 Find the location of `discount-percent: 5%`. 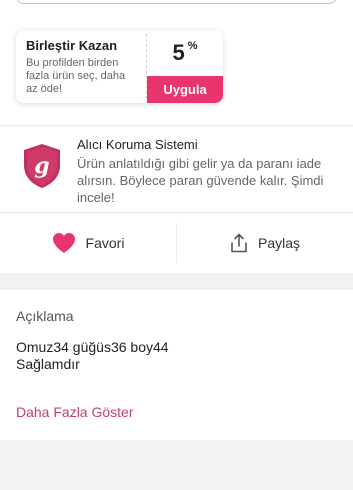

discount-percent: 5% is located at coordinates (185, 53).